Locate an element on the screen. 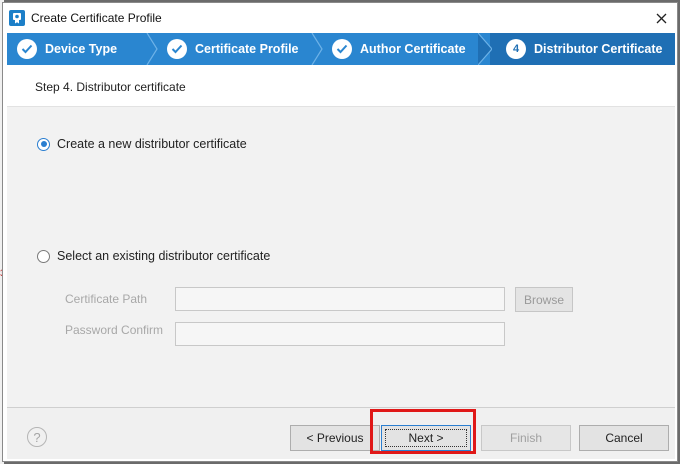 Image resolution: width=680 pixels, height=464 pixels. step-label: Distributor Certificate is located at coordinates (598, 49).